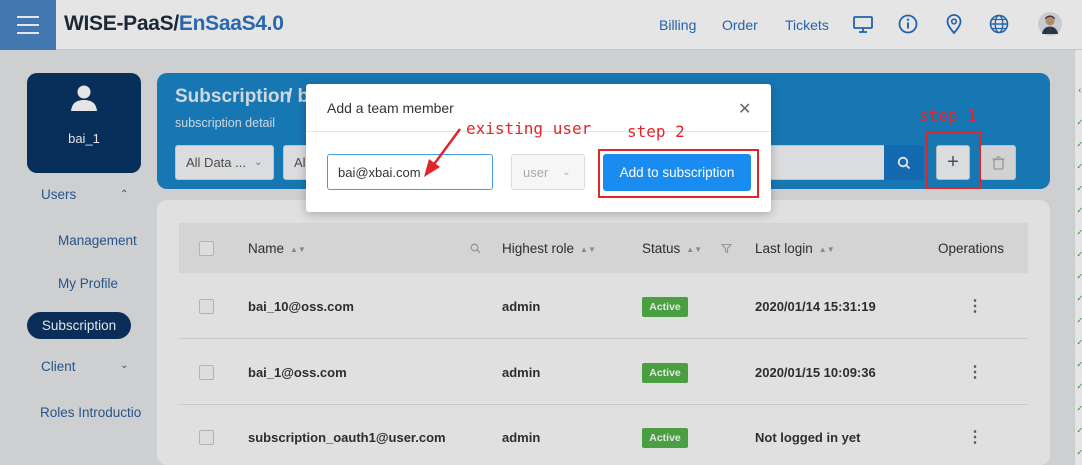 This screenshot has height=465, width=1082. Describe the element at coordinates (953, 160) in the screenshot. I see `step1-highlight-box` at that location.